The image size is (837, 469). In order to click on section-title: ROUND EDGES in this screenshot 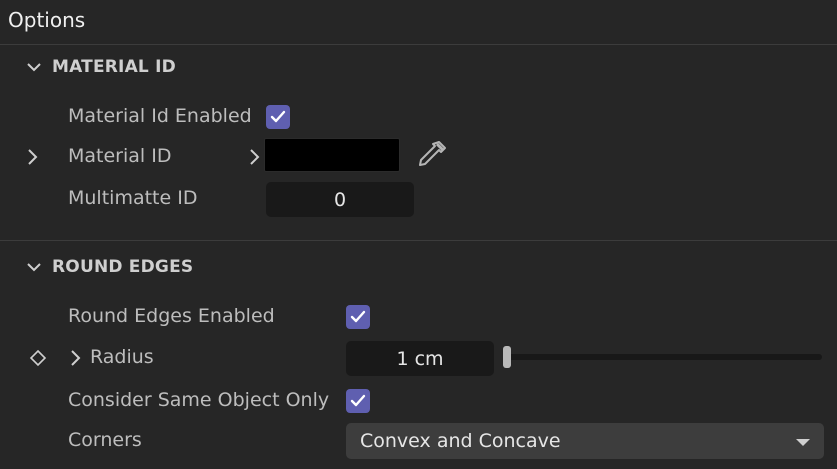, I will do `click(123, 267)`.